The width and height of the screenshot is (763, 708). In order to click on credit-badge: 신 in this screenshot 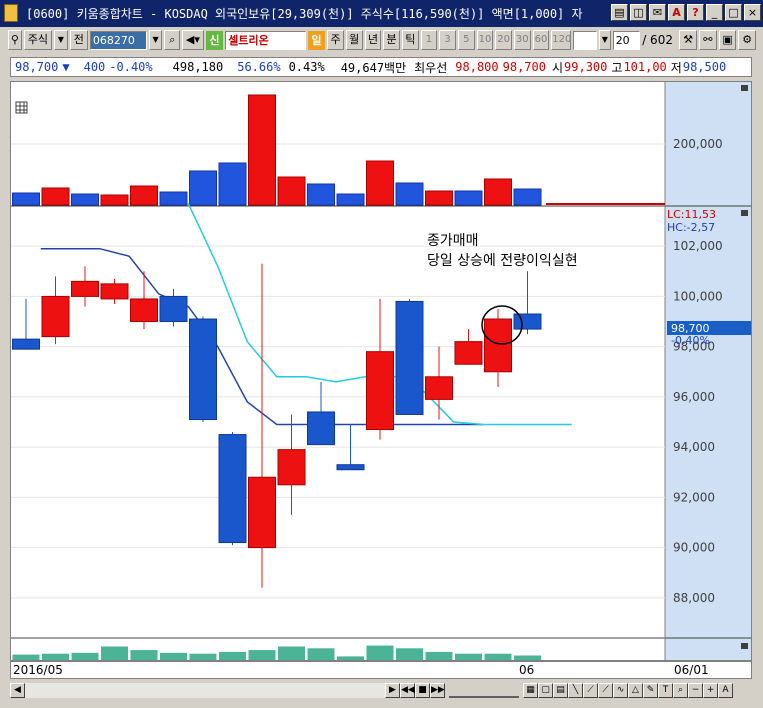, I will do `click(214, 40)`.